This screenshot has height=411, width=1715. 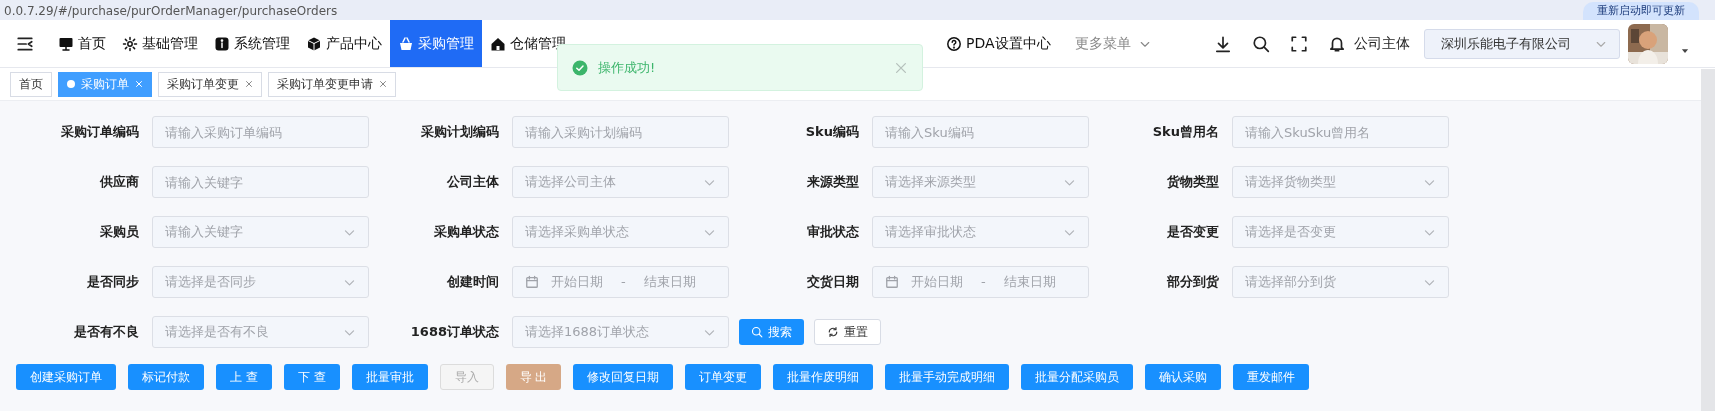 I want to click on select-field: 请选择货物类型, so click(x=1340, y=182).